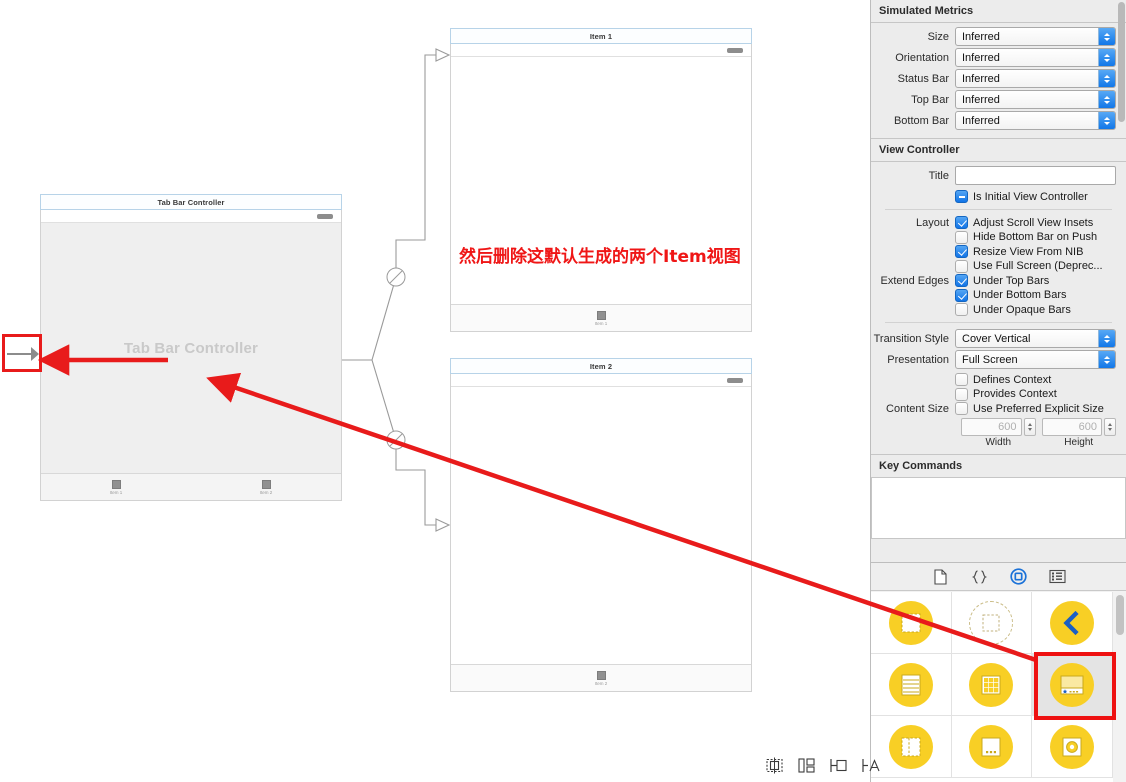 The height and width of the screenshot is (782, 1126). Describe the element at coordinates (22, 353) in the screenshot. I see `initial-view-controller-arrow-highlight` at that location.